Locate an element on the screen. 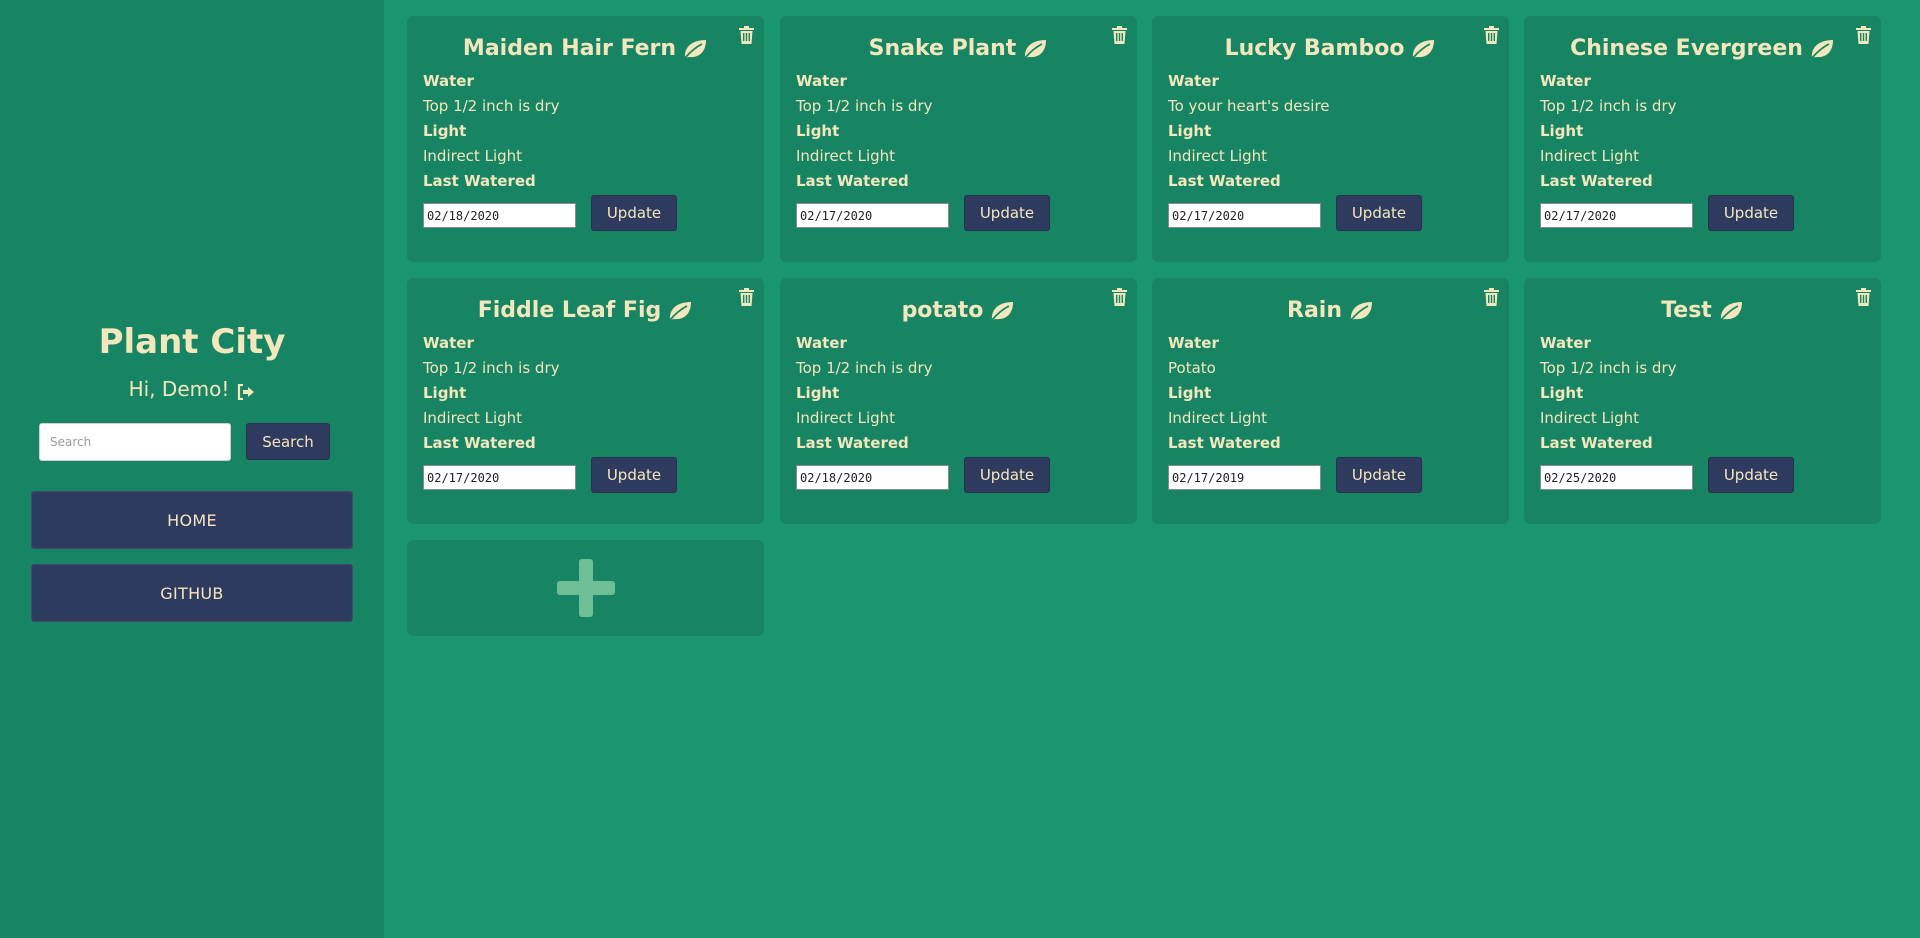 The image size is (1920, 938). nav-home-button: HOME is located at coordinates (192, 520).